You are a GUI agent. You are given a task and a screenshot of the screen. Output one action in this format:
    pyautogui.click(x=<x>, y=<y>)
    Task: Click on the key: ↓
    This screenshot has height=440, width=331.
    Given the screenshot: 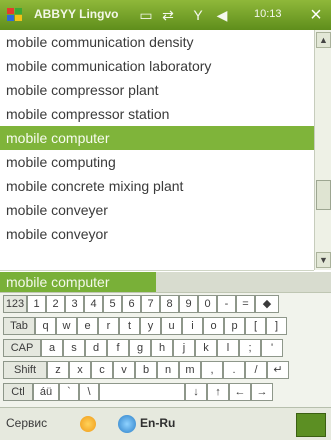 What is the action you would take?
    pyautogui.click(x=196, y=392)
    